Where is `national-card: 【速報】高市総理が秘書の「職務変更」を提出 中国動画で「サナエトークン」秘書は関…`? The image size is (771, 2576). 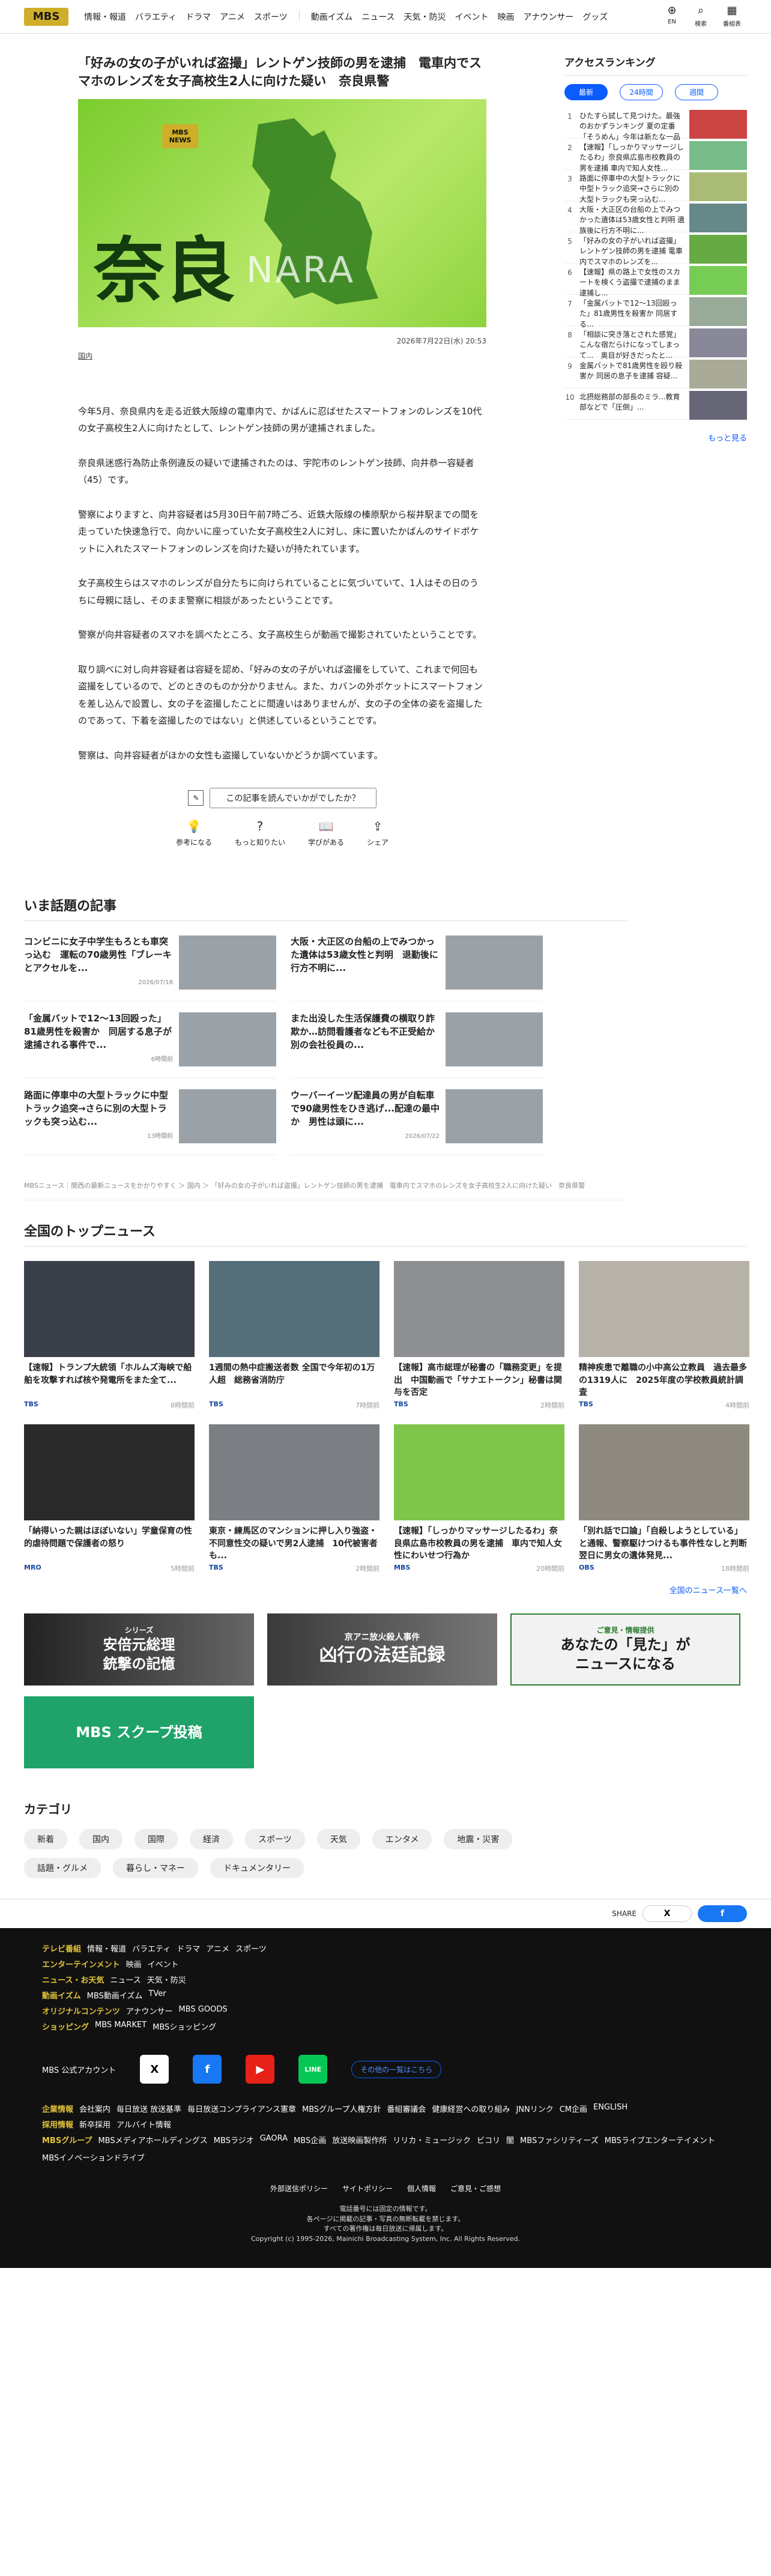 national-card: 【速報】高市総理が秘書の「職務変更」を提出 中国動画で「サナエトークン」秘書は関… is located at coordinates (479, 1335).